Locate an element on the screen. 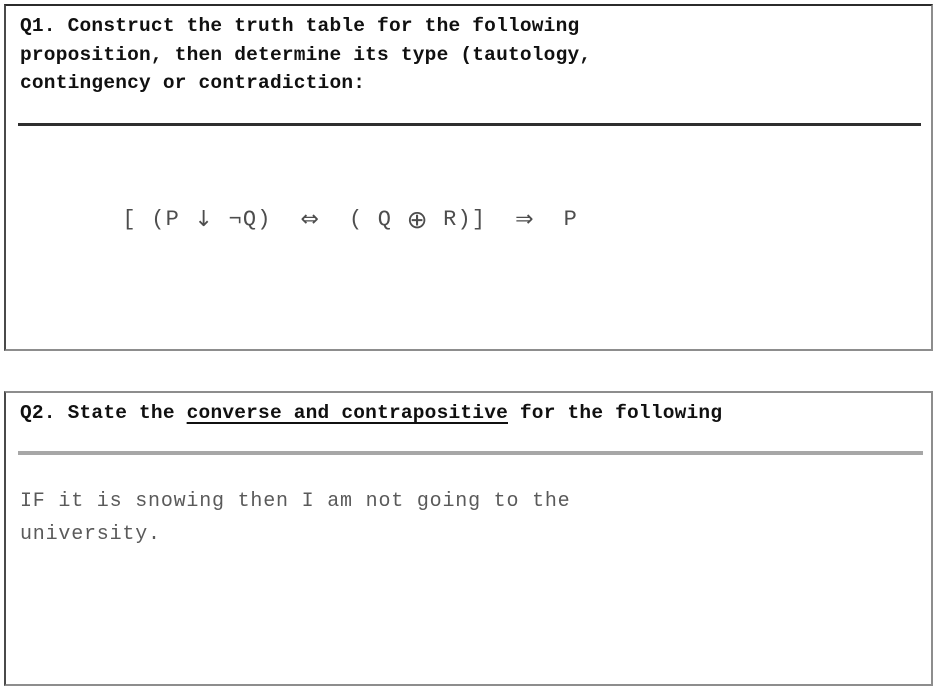 The width and height of the screenshot is (943, 697). biconditional-icon: ⇔ is located at coordinates (310, 219).